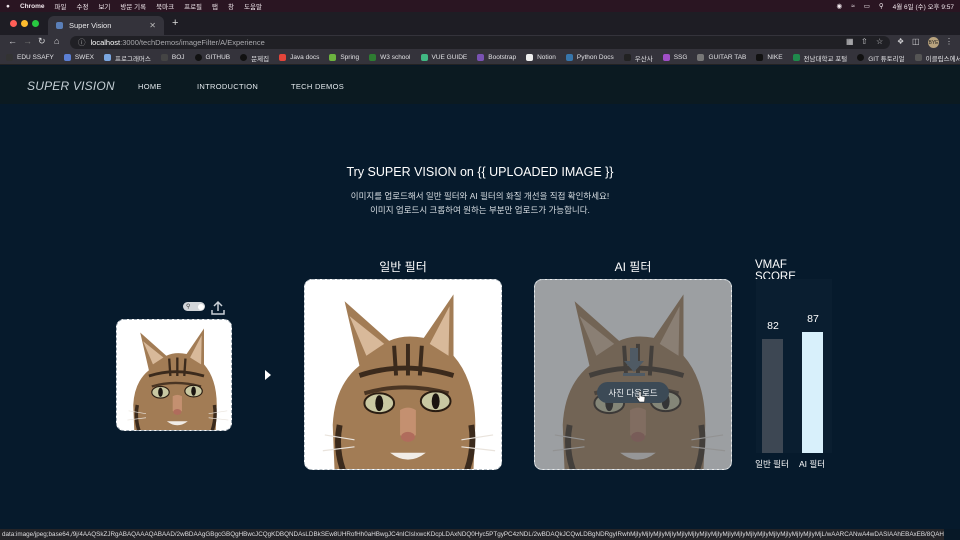  I want to click on menu-tab: 탭, so click(215, 6).